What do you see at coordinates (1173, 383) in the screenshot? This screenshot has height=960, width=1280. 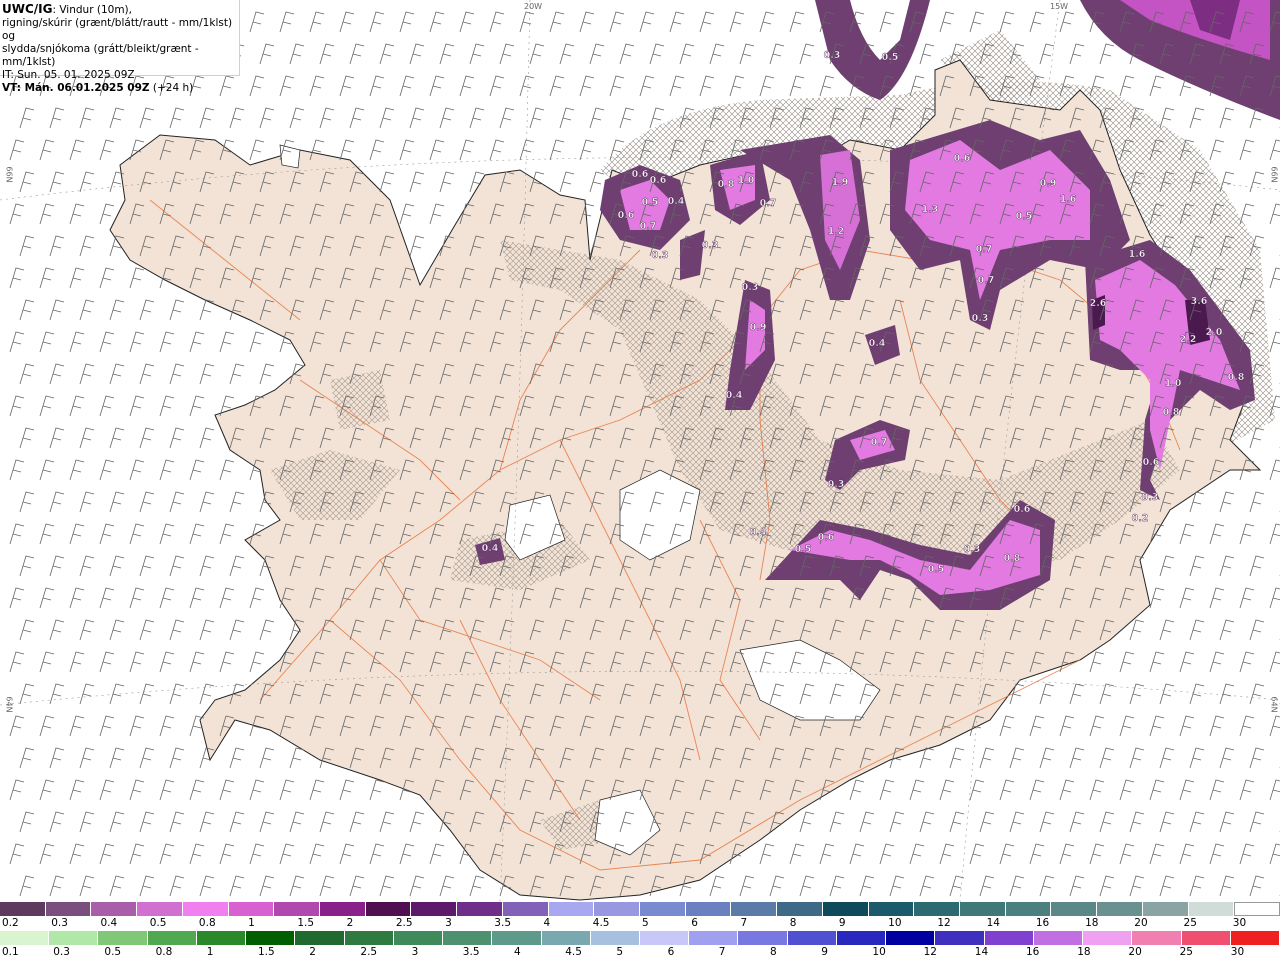 I see `precip-label: 1.0` at bounding box center [1173, 383].